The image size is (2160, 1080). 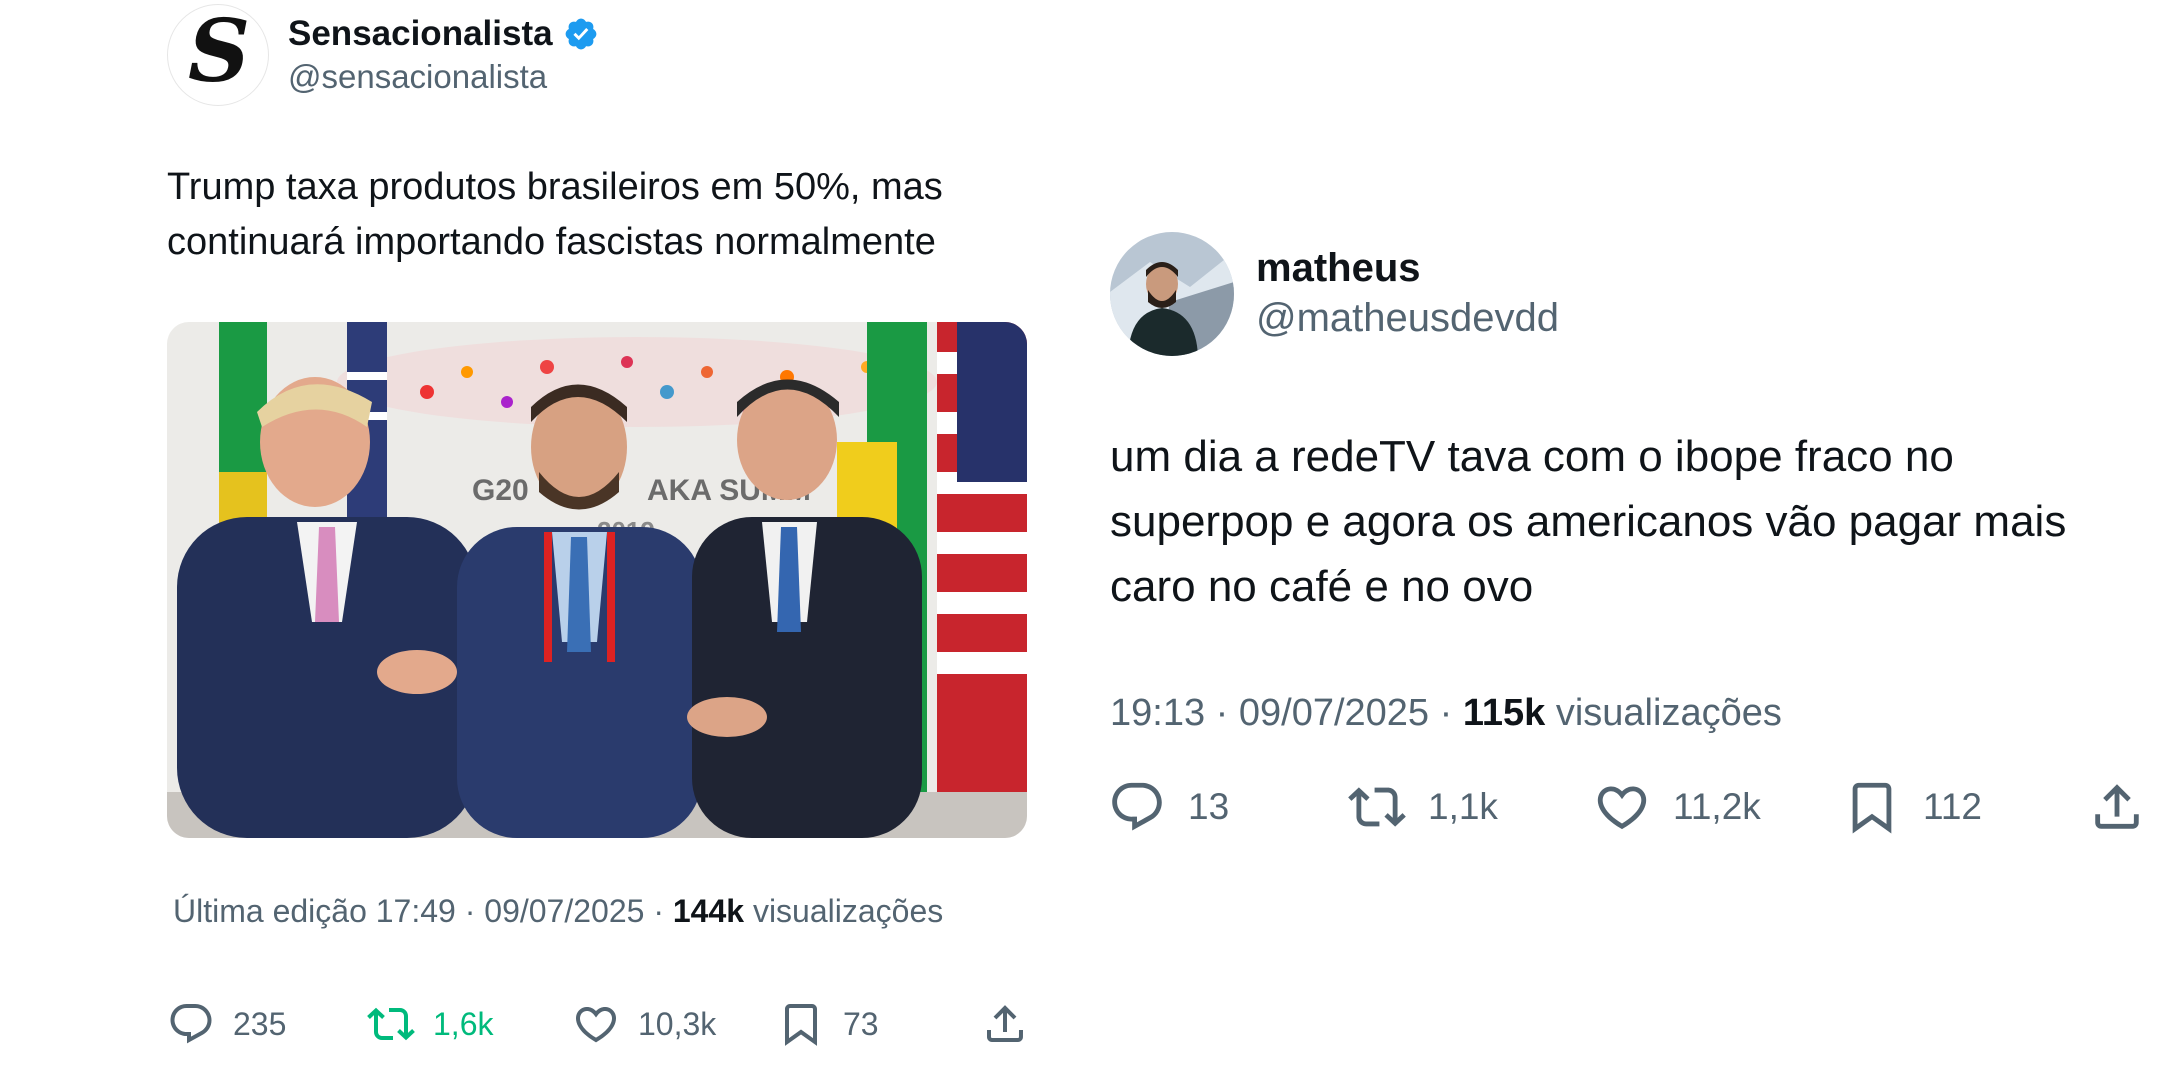 I want to click on author-name: matheus, so click(x=1338, y=268).